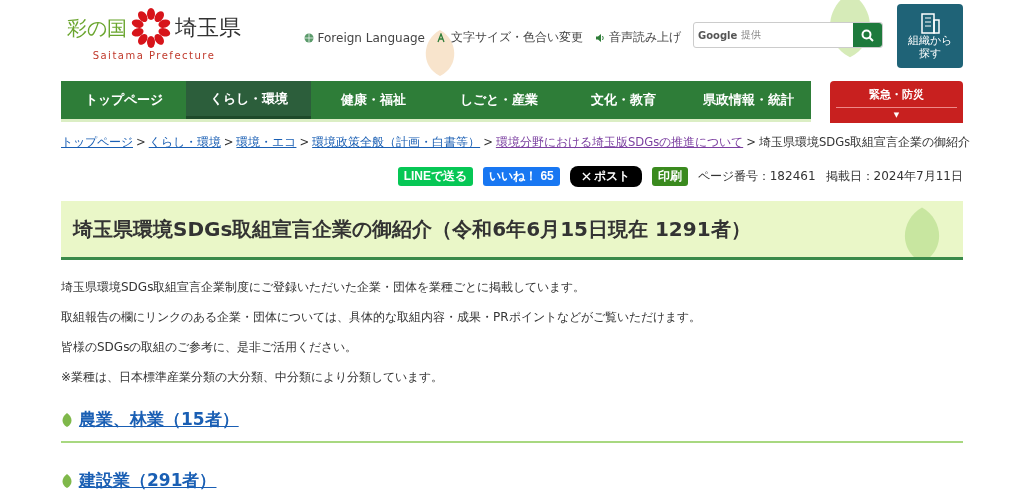 This screenshot has height=494, width=1024. Describe the element at coordinates (619, 142) in the screenshot. I see `breadcrumb-link: 環境分野における埼玉版SDGsの推進について` at that location.